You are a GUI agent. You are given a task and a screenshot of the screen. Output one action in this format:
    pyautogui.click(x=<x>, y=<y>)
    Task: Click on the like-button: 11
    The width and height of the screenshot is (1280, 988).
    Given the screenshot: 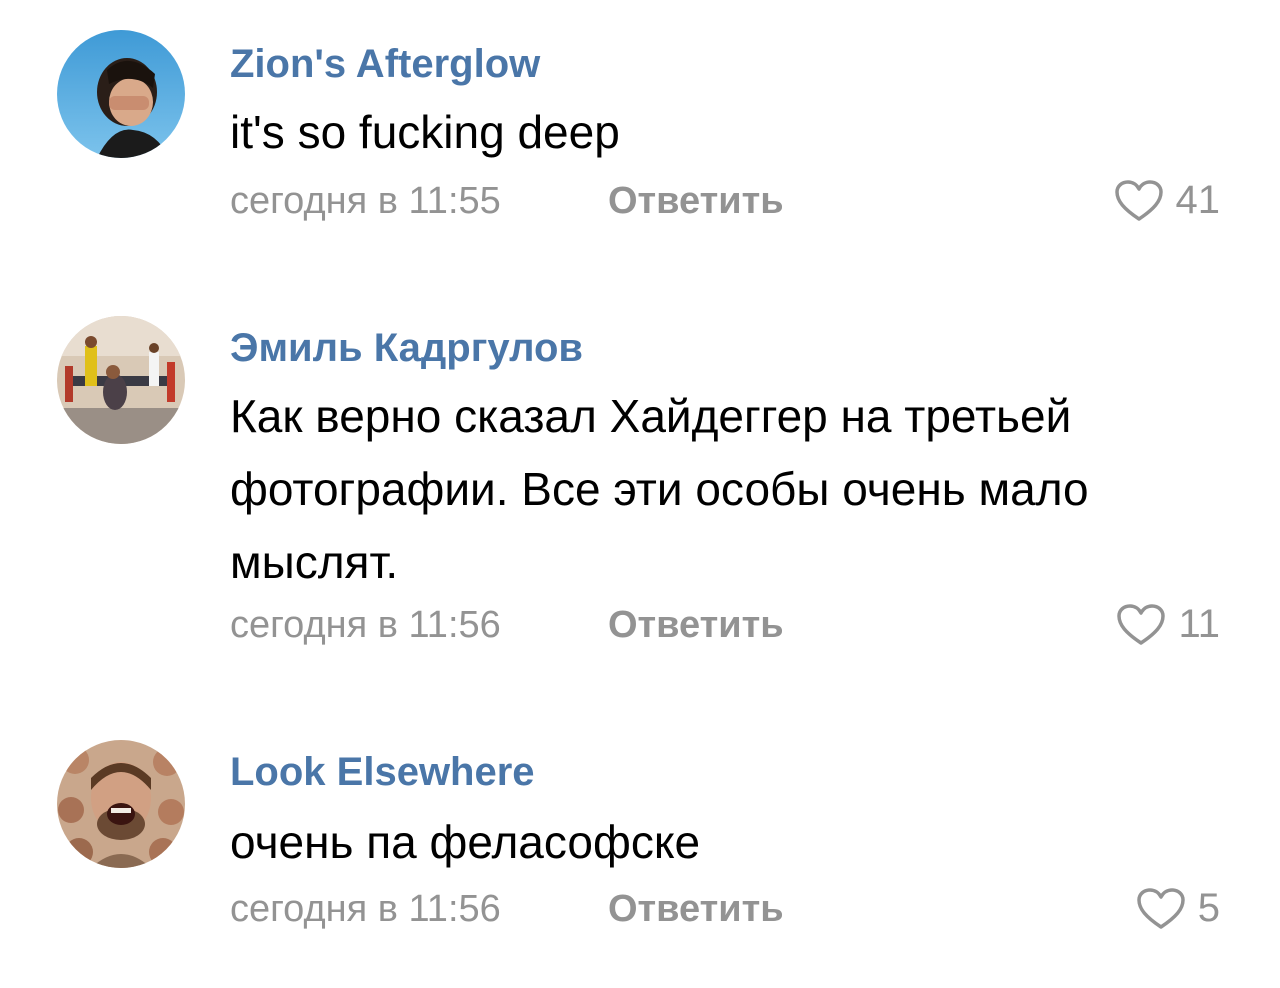 What is the action you would take?
    pyautogui.click(x=1168, y=624)
    